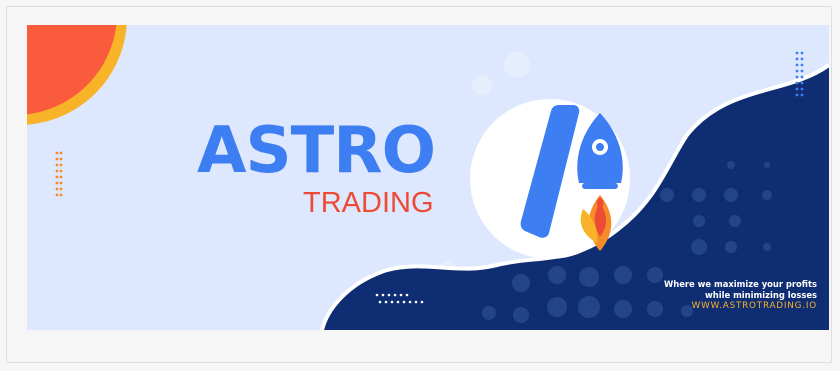 The width and height of the screenshot is (840, 371). What do you see at coordinates (316, 151) in the screenshot?
I see `brand-title: ASTRO` at bounding box center [316, 151].